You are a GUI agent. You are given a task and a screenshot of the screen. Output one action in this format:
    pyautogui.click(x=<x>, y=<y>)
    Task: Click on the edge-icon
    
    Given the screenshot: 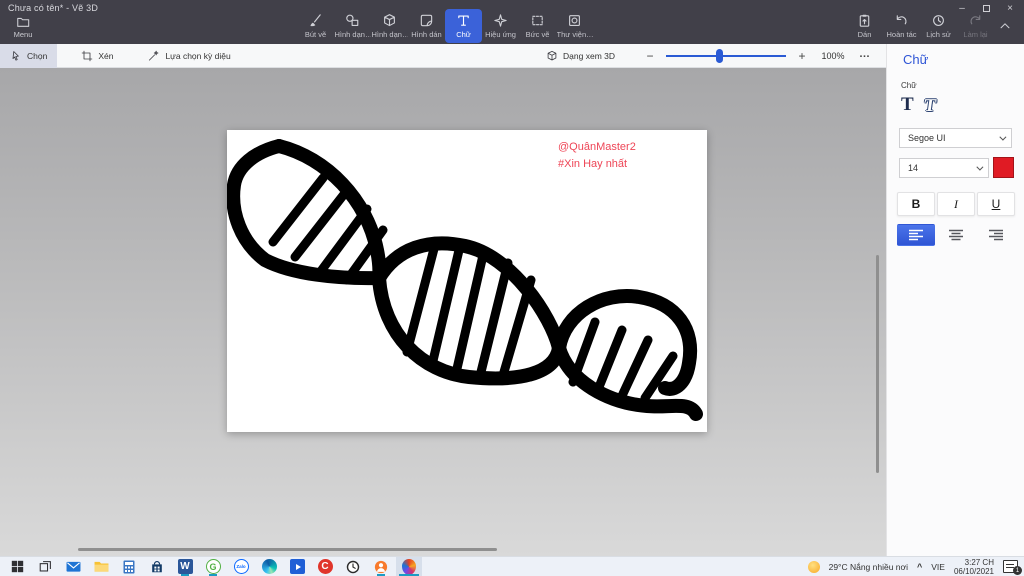 What is the action you would take?
    pyautogui.click(x=269, y=566)
    